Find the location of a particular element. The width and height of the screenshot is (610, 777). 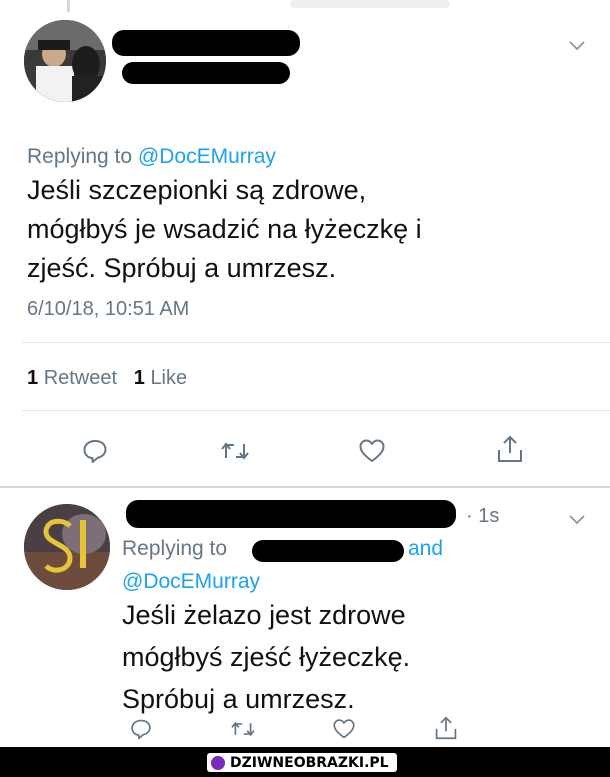

tweet-text-line: Spróbuj a umrzesz. is located at coordinates (238, 699).